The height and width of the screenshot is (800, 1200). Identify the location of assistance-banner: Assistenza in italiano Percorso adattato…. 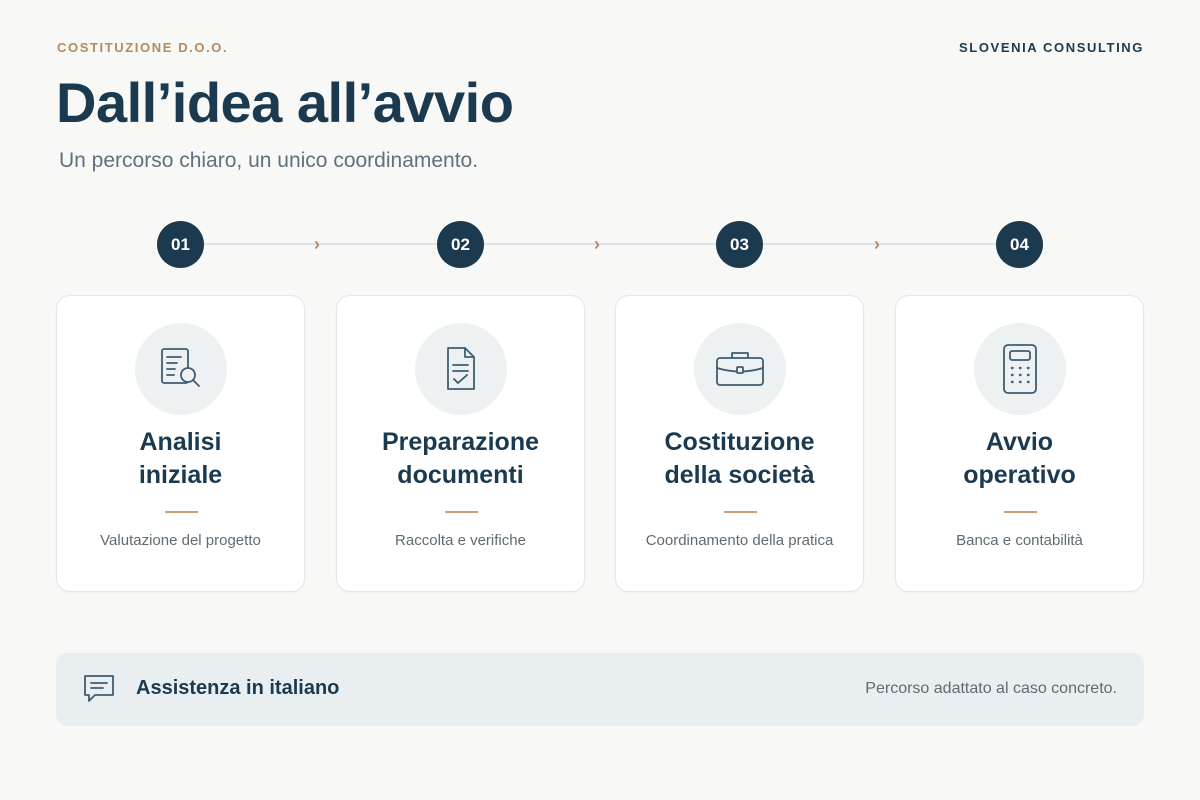
(600, 689).